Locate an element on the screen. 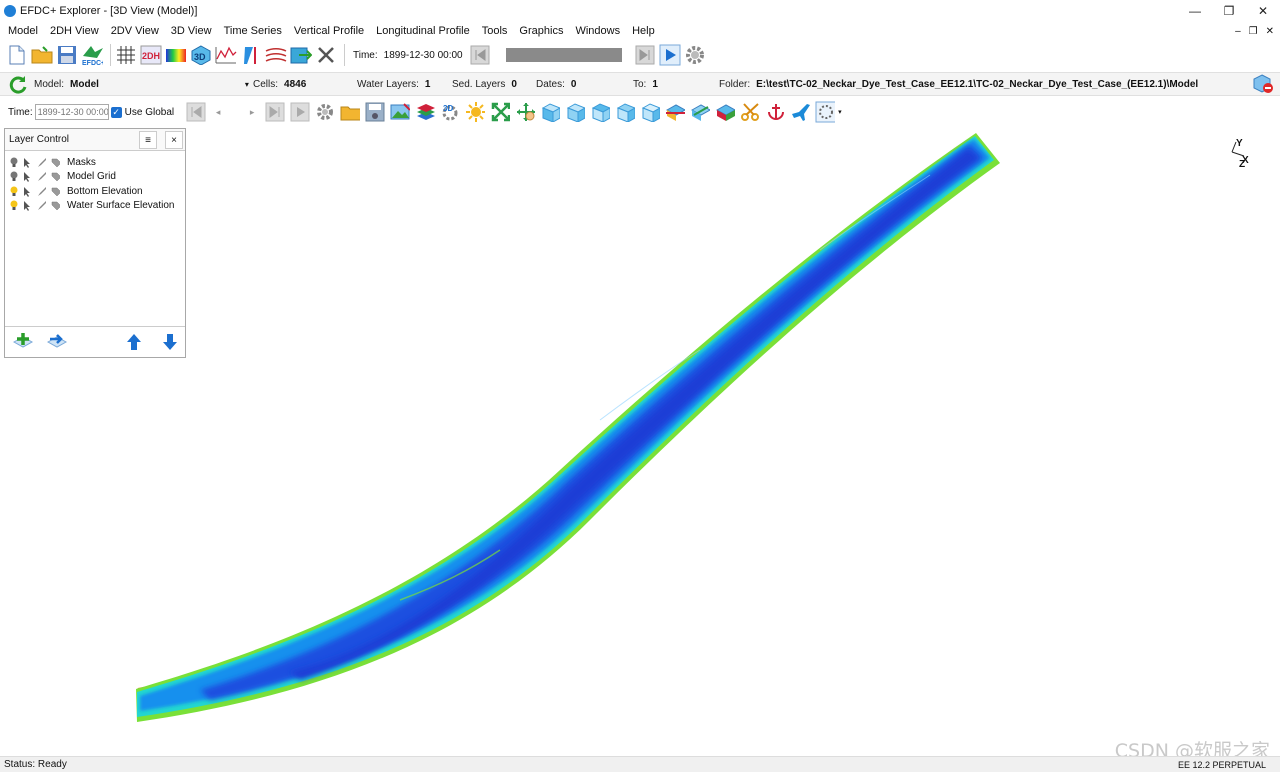 Image resolution: width=1280 pixels, height=772 pixels. menu-2dh-view: 2DH View is located at coordinates (74, 31).